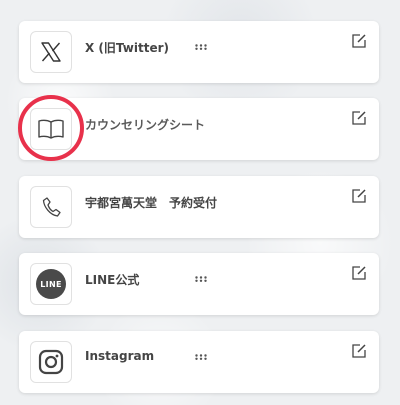 The width and height of the screenshot is (400, 405). Describe the element at coordinates (199, 52) in the screenshot. I see `link-card-x: X (旧Twitter)` at that location.